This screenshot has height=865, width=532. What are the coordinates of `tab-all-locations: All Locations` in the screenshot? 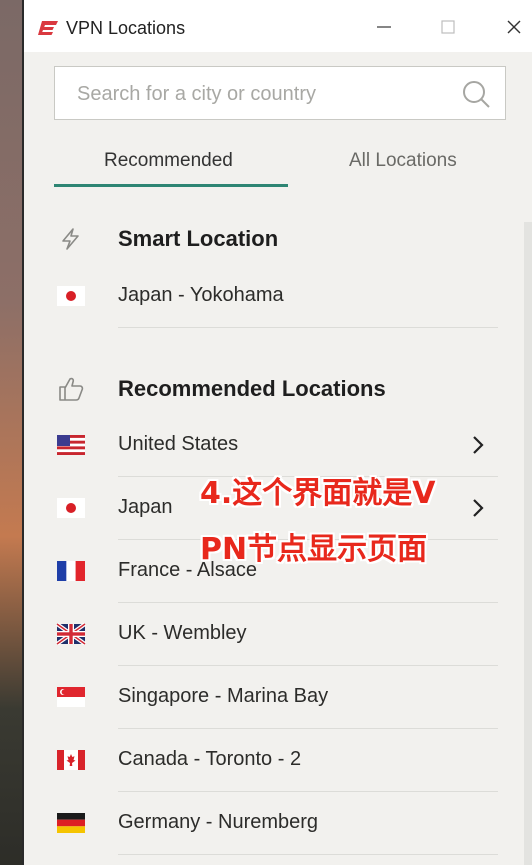 It's located at (403, 161).